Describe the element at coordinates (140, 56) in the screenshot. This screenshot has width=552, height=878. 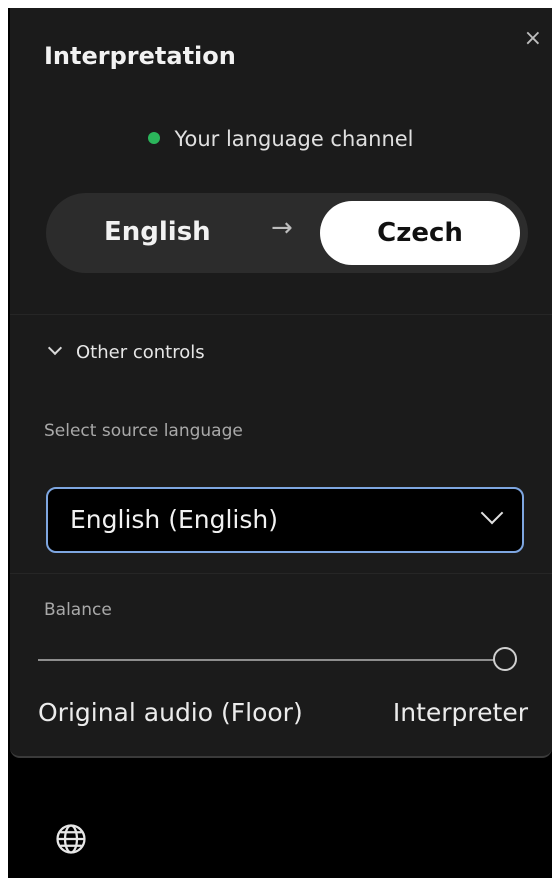
I see `panel-title: Interpretation` at that location.